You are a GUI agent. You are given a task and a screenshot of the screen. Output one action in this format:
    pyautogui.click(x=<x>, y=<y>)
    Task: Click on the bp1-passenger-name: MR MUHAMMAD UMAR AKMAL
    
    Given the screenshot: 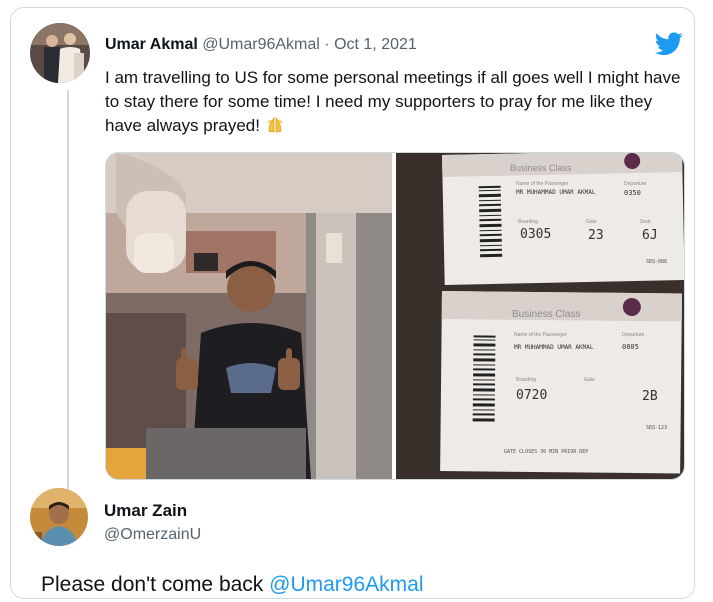 What is the action you would take?
    pyautogui.click(x=556, y=192)
    